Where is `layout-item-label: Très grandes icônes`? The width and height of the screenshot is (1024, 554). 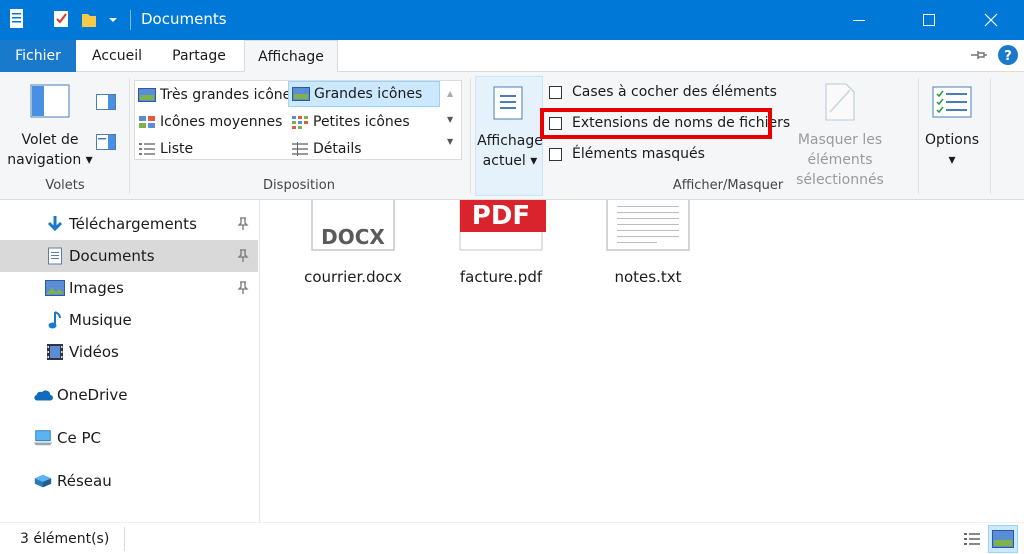
layout-item-label: Très grandes icônes is located at coordinates (229, 95).